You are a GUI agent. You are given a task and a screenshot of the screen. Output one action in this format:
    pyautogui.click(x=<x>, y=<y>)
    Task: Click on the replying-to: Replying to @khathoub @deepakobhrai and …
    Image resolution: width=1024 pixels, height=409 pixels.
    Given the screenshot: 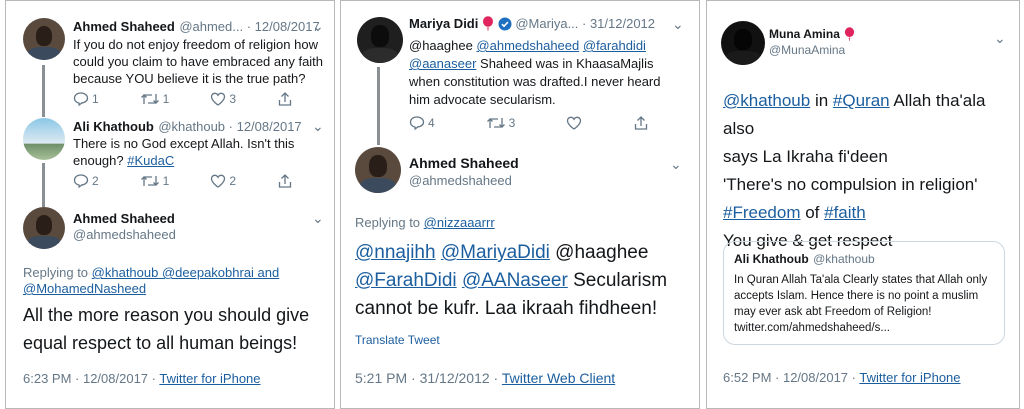 What is the action you would take?
    pyautogui.click(x=151, y=280)
    